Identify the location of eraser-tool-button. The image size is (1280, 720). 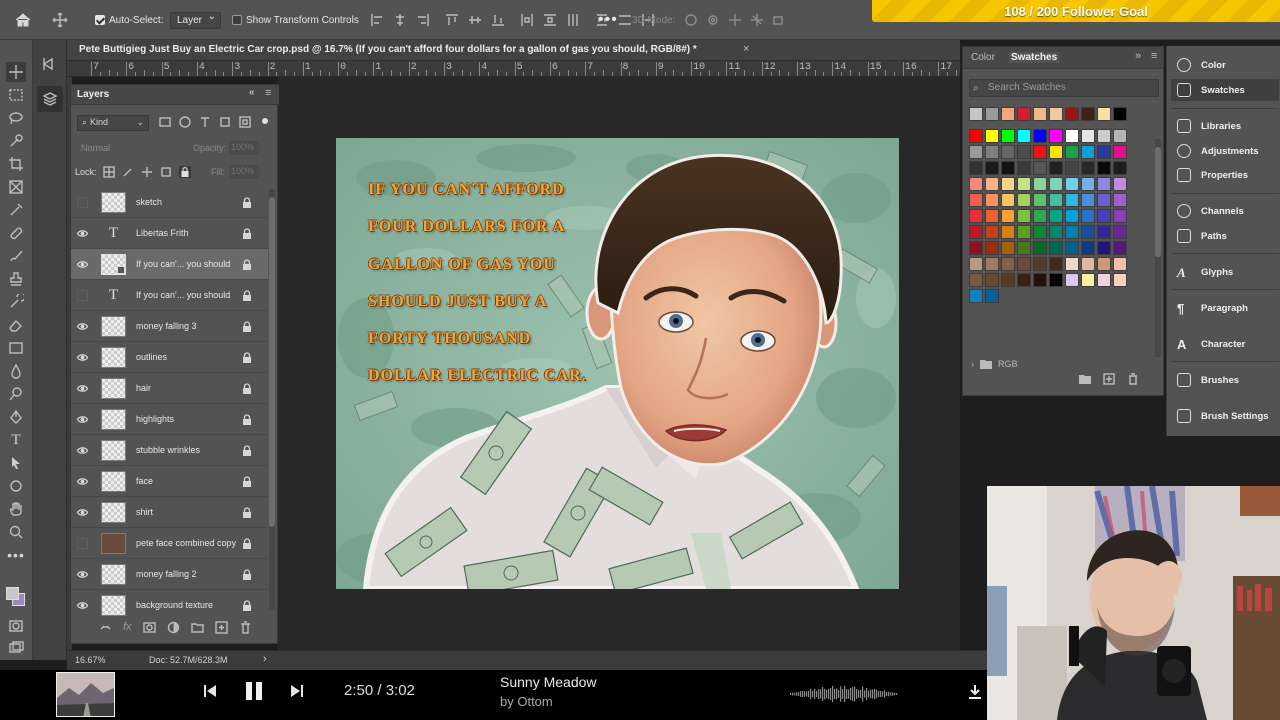
(16, 325).